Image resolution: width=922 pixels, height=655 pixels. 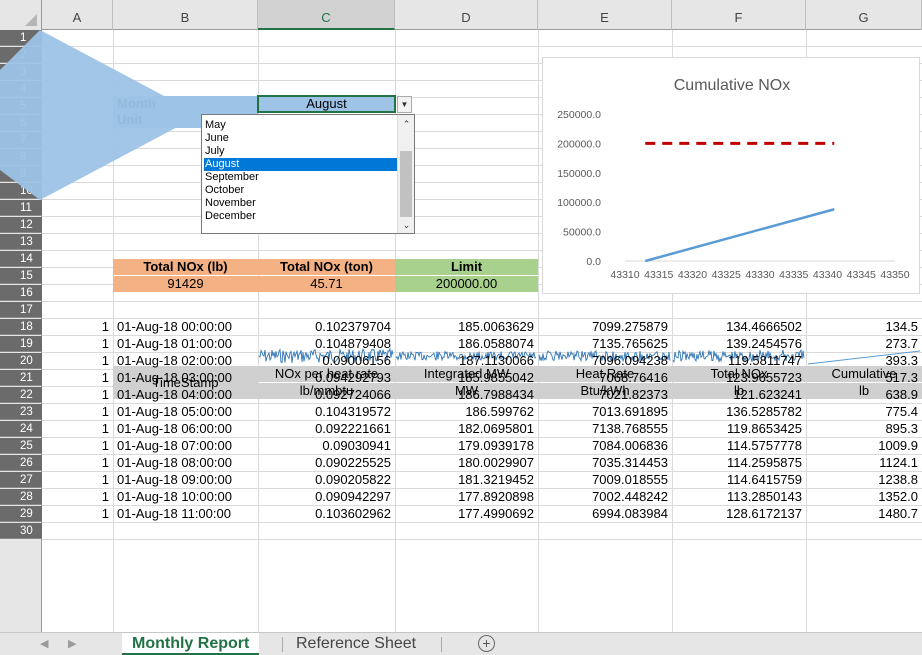 What do you see at coordinates (466, 497) in the screenshot?
I see `table-cell: 177.8920898` at bounding box center [466, 497].